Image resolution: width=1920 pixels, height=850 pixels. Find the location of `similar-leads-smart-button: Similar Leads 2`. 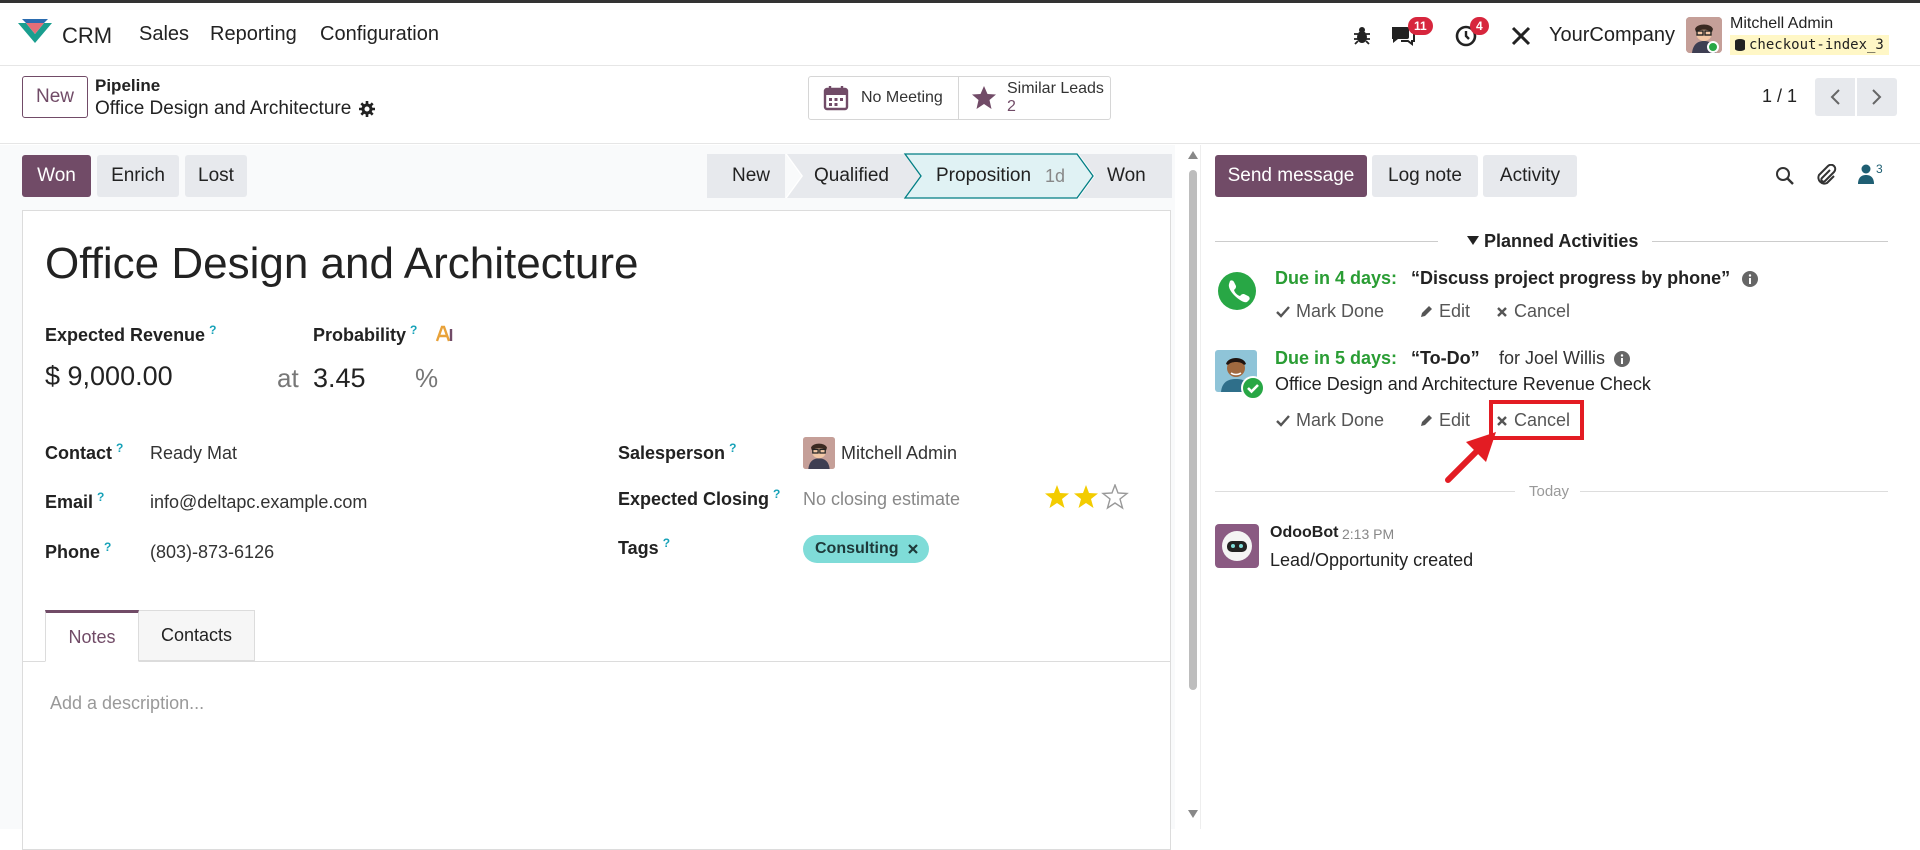

similar-leads-smart-button: Similar Leads 2 is located at coordinates (1034, 98).